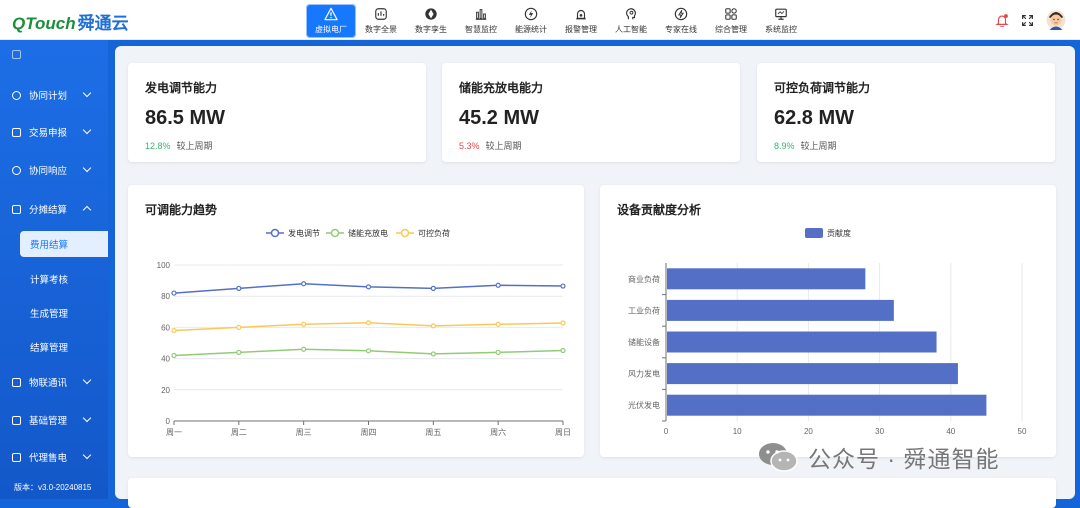 This screenshot has height=508, width=1080. What do you see at coordinates (631, 21) in the screenshot?
I see `nav-artificial-intelligence: 人工智能` at bounding box center [631, 21].